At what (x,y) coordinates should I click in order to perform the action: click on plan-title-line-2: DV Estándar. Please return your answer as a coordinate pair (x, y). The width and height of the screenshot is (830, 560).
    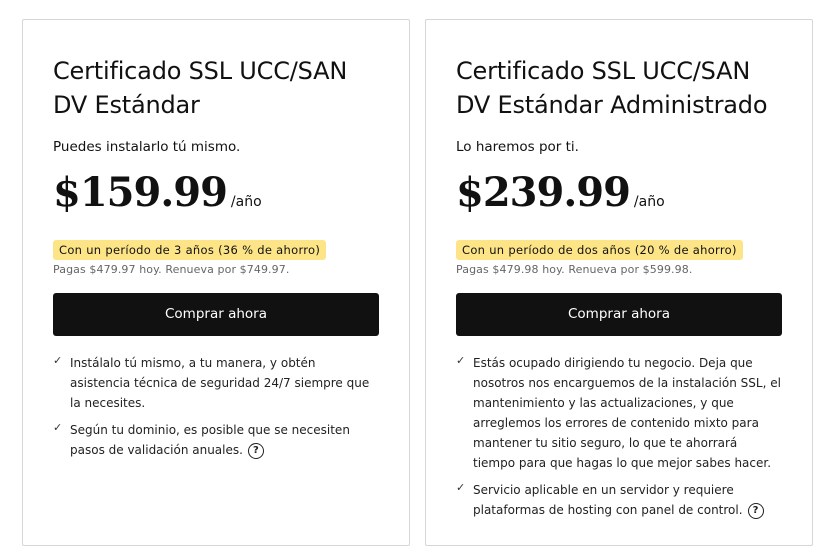
    Looking at the image, I should click on (126, 105).